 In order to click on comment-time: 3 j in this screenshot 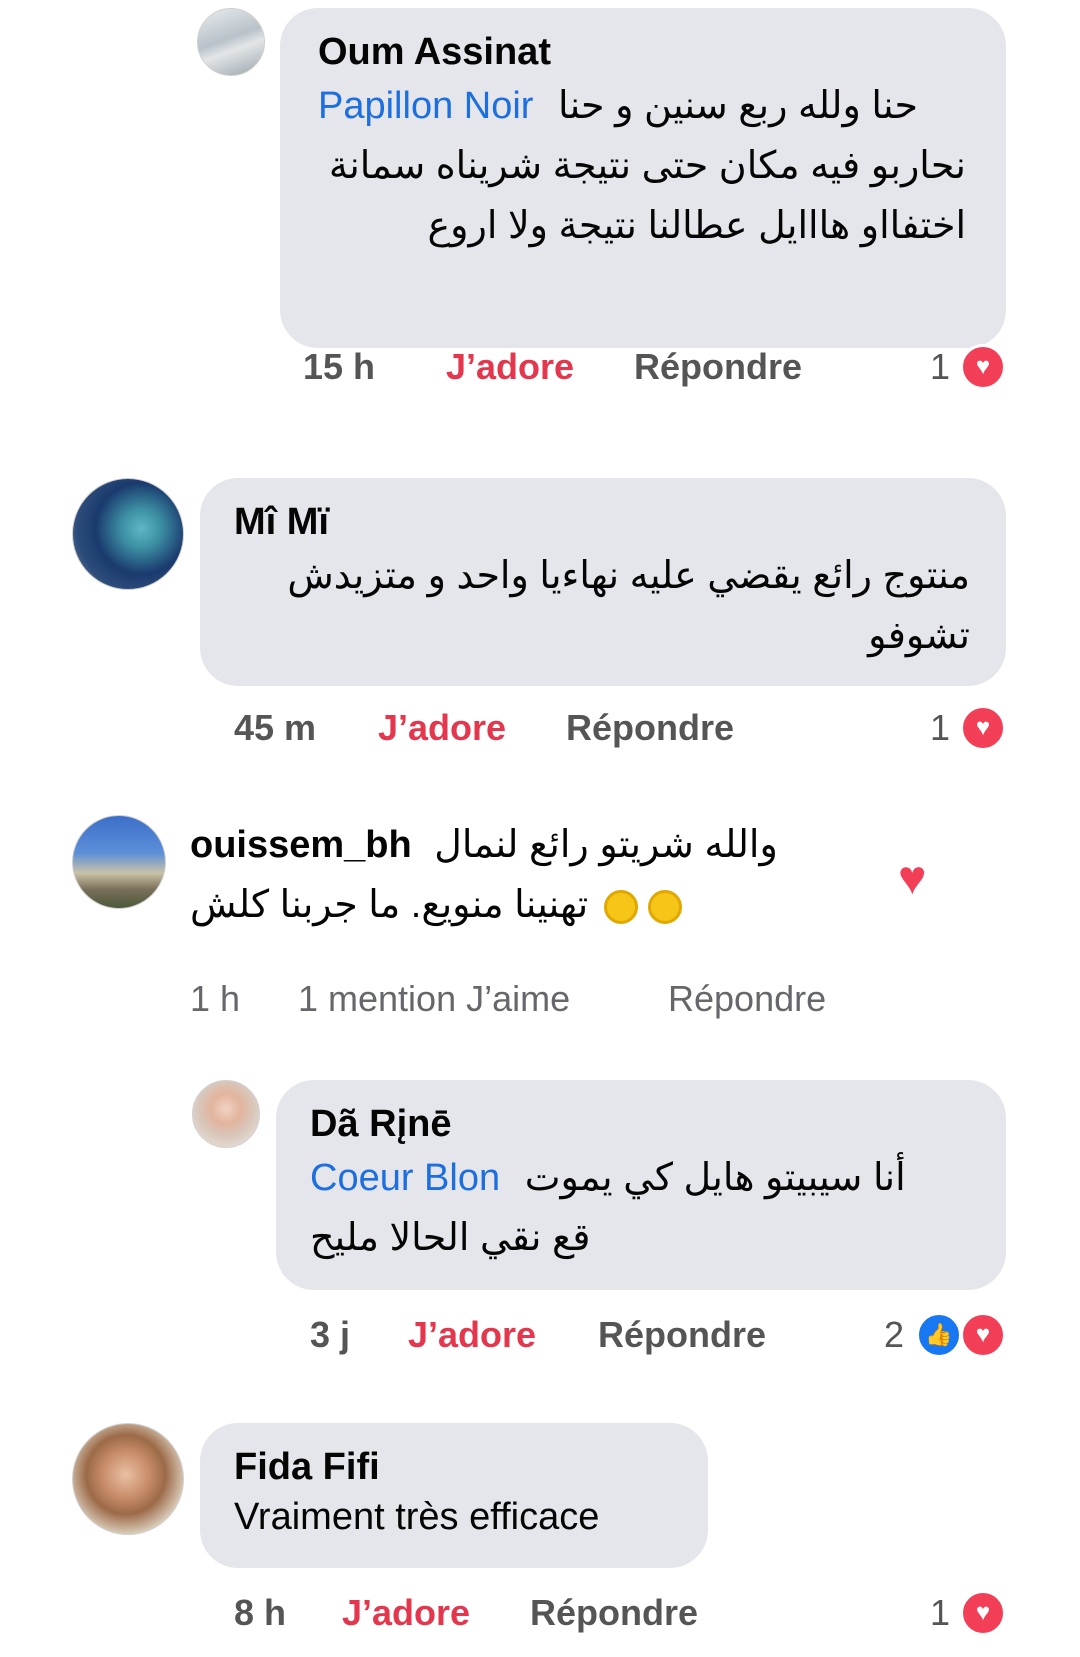, I will do `click(330, 1335)`.